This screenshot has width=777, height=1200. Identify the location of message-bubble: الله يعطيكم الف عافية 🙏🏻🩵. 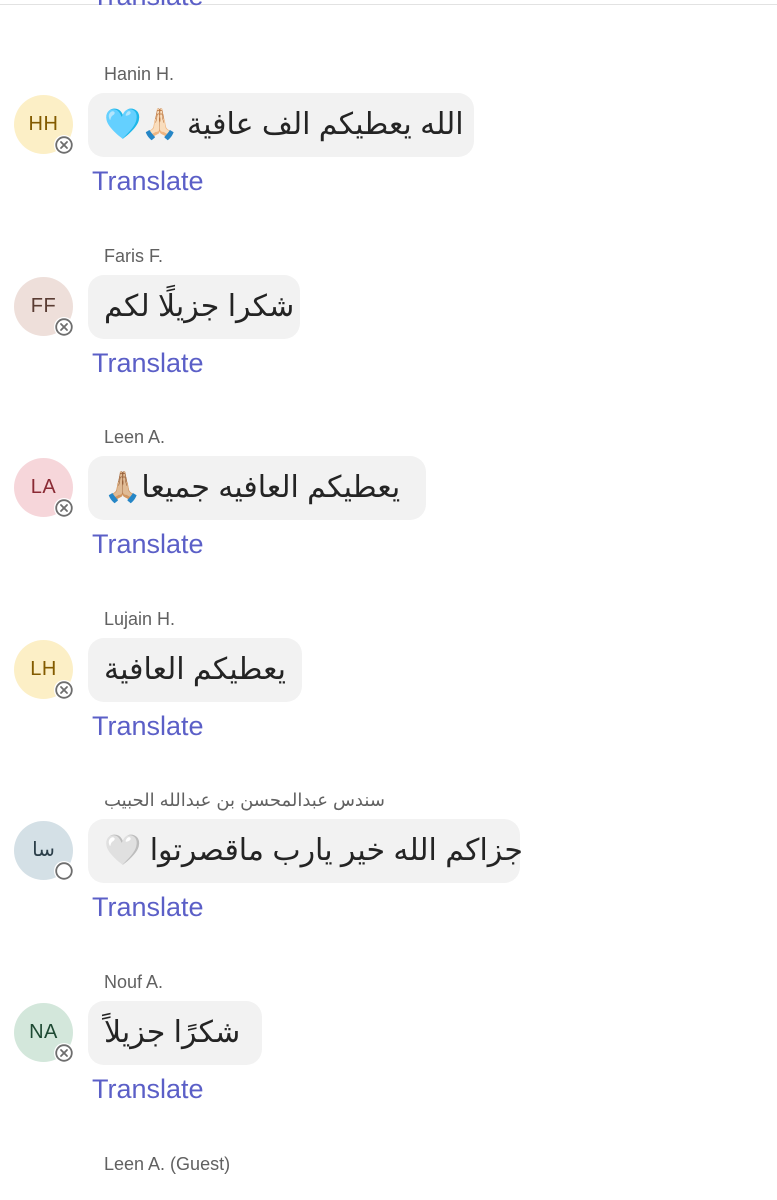
(281, 125).